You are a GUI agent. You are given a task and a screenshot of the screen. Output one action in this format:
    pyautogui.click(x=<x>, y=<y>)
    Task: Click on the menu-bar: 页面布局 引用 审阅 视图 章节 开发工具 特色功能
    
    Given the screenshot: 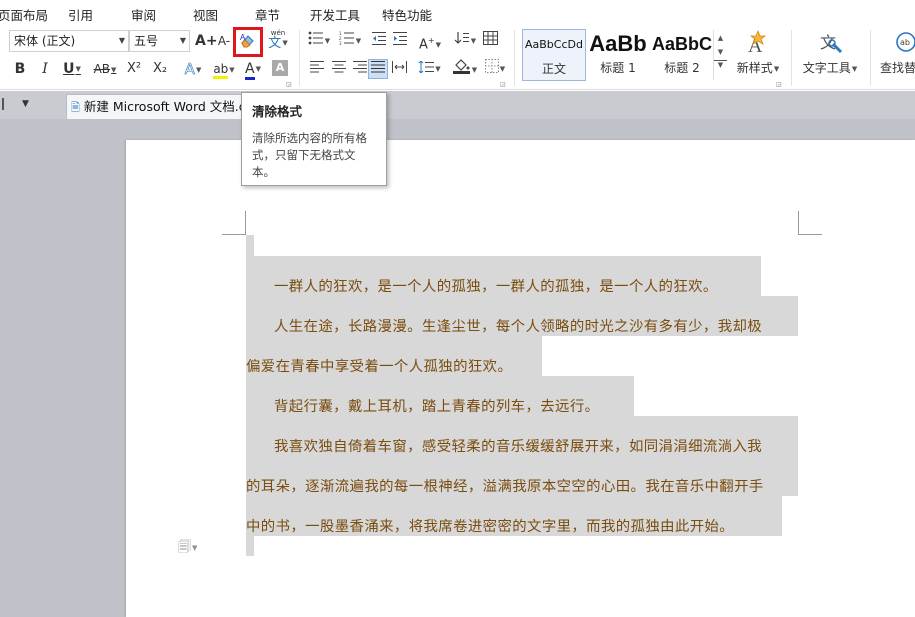 What is the action you would take?
    pyautogui.click(x=457, y=13)
    